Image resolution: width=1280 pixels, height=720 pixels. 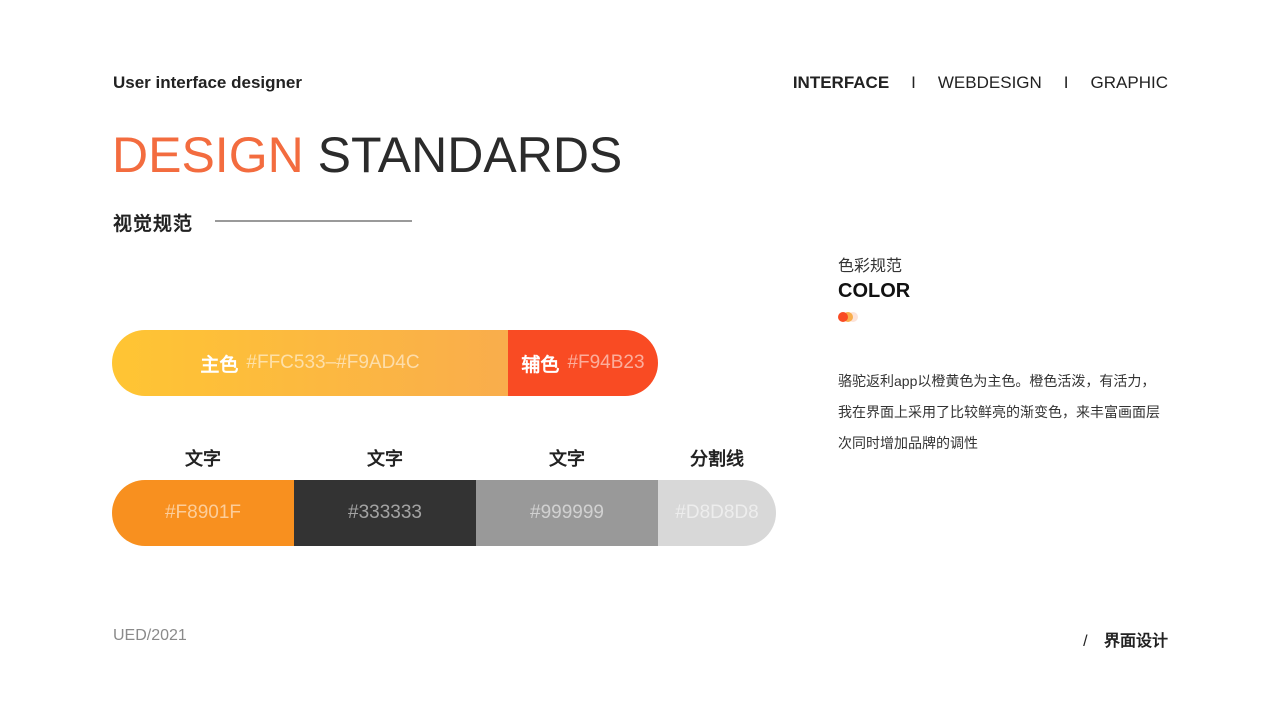 What do you see at coordinates (874, 291) in the screenshot?
I see `color-spec-heading-en: COLOR` at bounding box center [874, 291].